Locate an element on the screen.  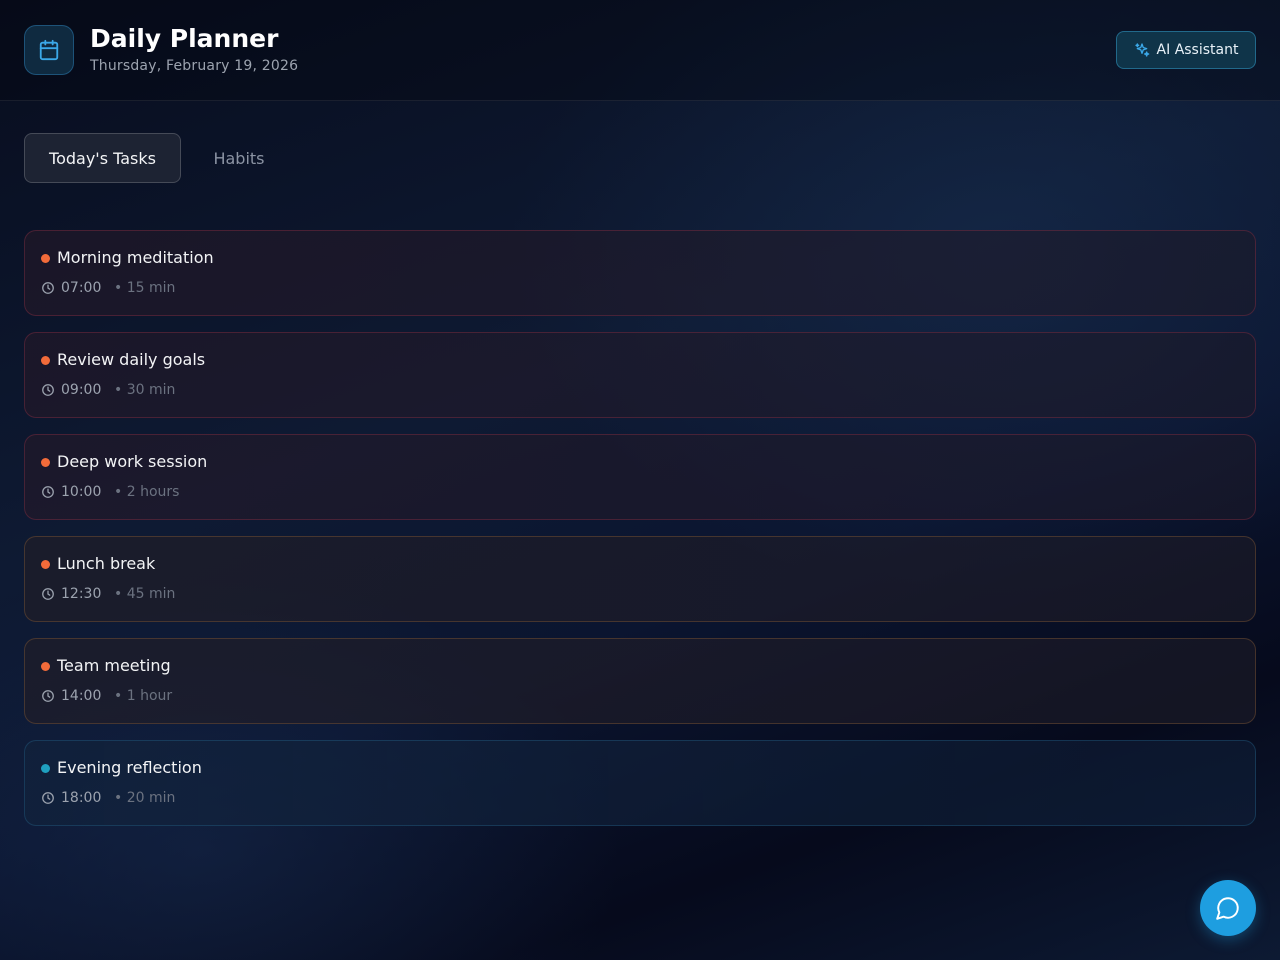
tab-todays-tasks: Today's Tasks is located at coordinates (102, 158).